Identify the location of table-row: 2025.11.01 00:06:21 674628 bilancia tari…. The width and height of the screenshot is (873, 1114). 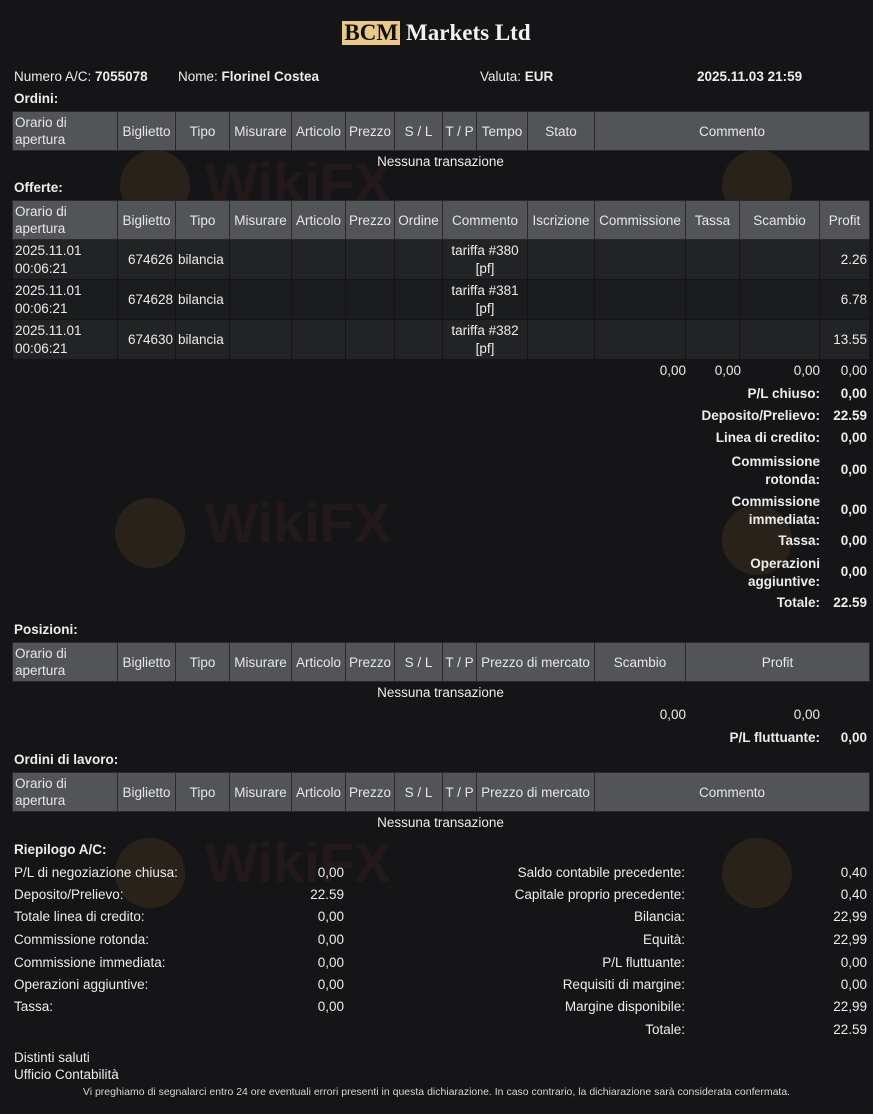
(441, 299).